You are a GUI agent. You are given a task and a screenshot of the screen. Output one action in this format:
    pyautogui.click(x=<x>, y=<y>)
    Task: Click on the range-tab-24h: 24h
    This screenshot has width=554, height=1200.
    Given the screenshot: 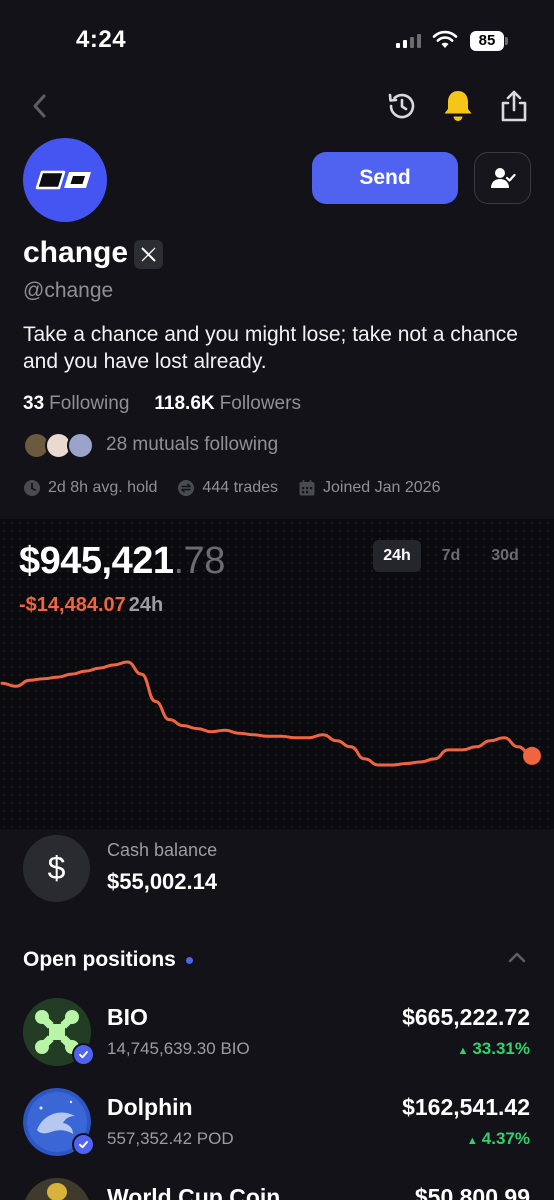 What is the action you would take?
    pyautogui.click(x=397, y=556)
    